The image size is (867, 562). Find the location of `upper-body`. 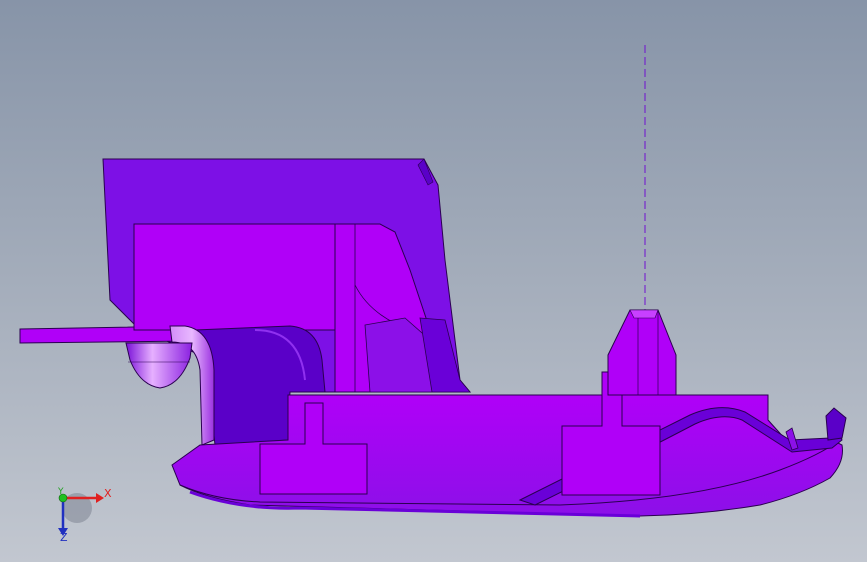

upper-body is located at coordinates (234, 277).